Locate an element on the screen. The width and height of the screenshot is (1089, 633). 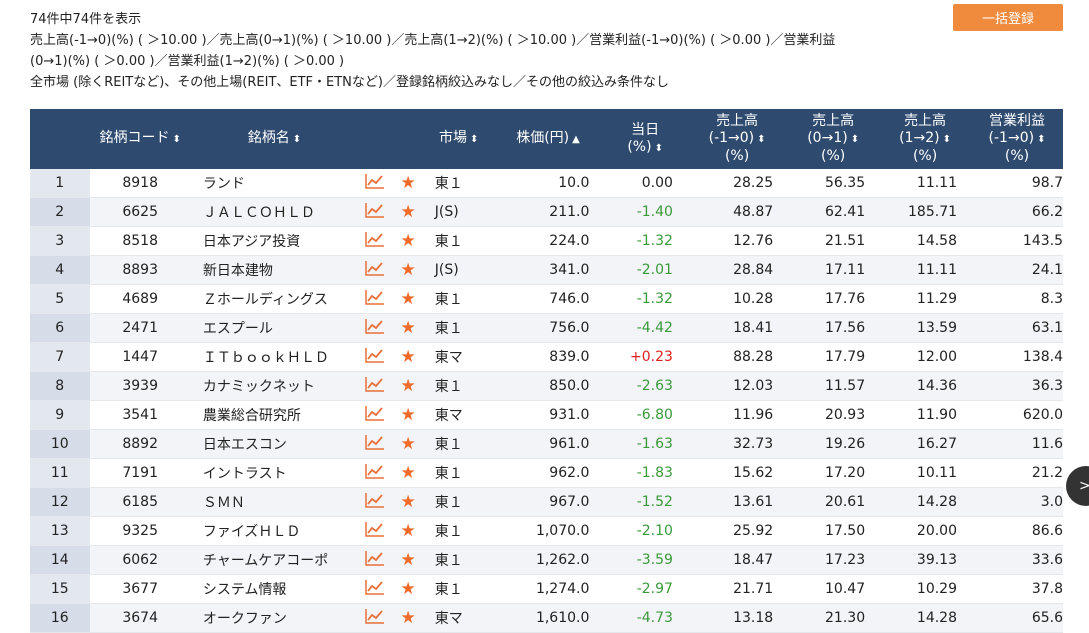
header-change: 当日 (%) ⬍ is located at coordinates (645, 139).